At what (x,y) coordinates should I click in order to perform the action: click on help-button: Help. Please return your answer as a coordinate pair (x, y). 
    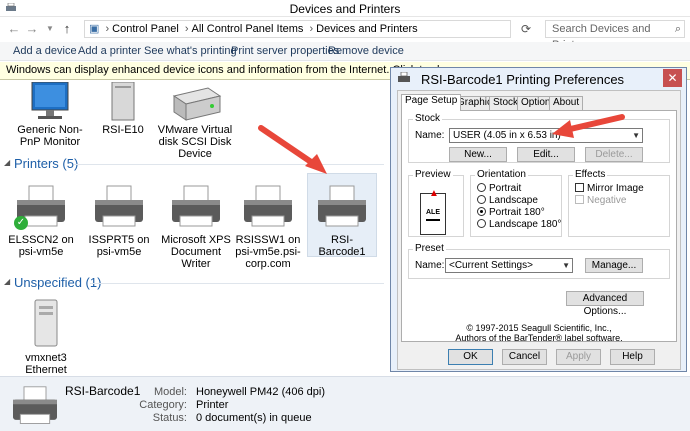
    Looking at the image, I should click on (632, 357).